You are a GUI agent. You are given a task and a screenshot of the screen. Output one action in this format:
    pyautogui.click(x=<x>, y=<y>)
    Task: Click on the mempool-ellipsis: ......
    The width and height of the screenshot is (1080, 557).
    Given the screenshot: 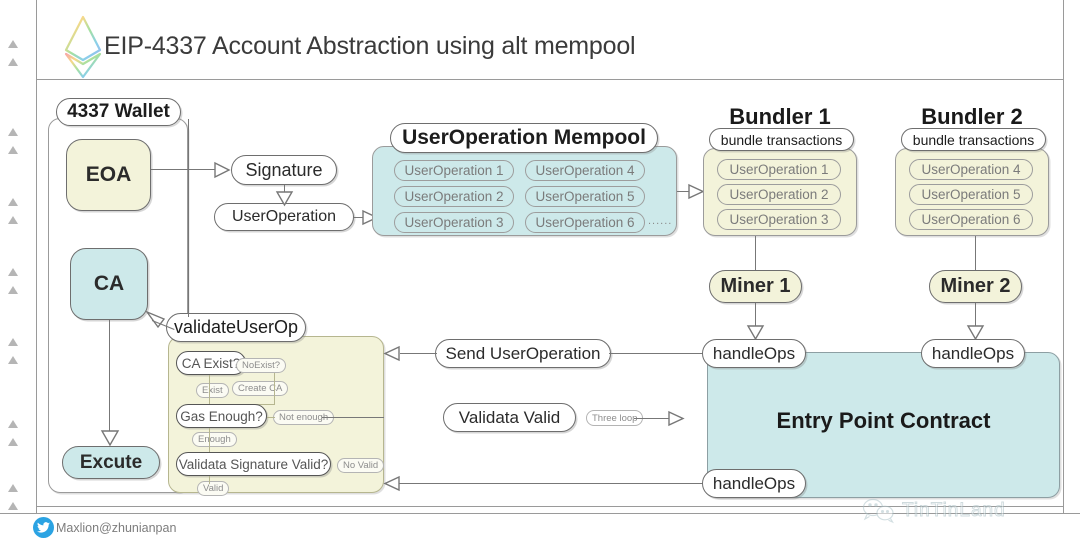 What is the action you would take?
    pyautogui.click(x=660, y=221)
    